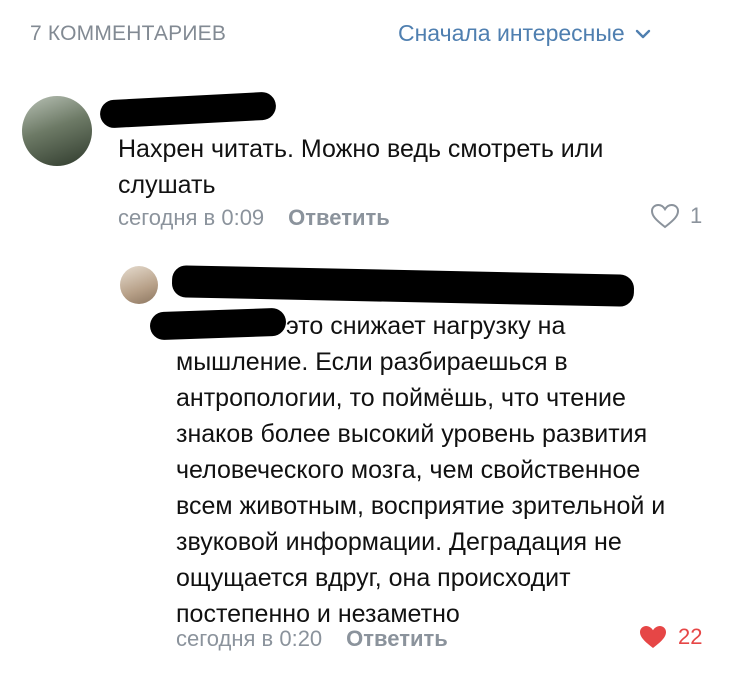  Describe the element at coordinates (511, 33) in the screenshot. I see `sort-label: Сначала интересные` at that location.